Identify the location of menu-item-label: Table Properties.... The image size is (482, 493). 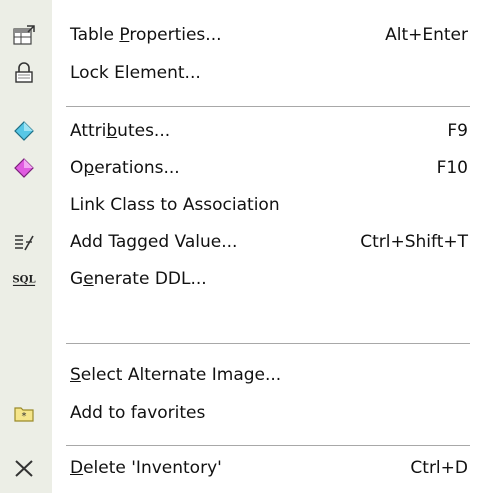
(146, 35).